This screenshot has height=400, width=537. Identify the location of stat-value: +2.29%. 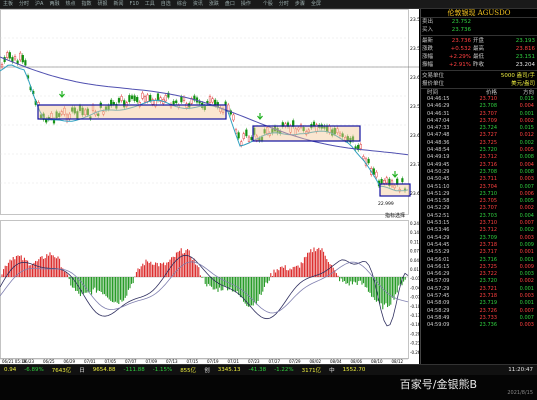
(459, 57).